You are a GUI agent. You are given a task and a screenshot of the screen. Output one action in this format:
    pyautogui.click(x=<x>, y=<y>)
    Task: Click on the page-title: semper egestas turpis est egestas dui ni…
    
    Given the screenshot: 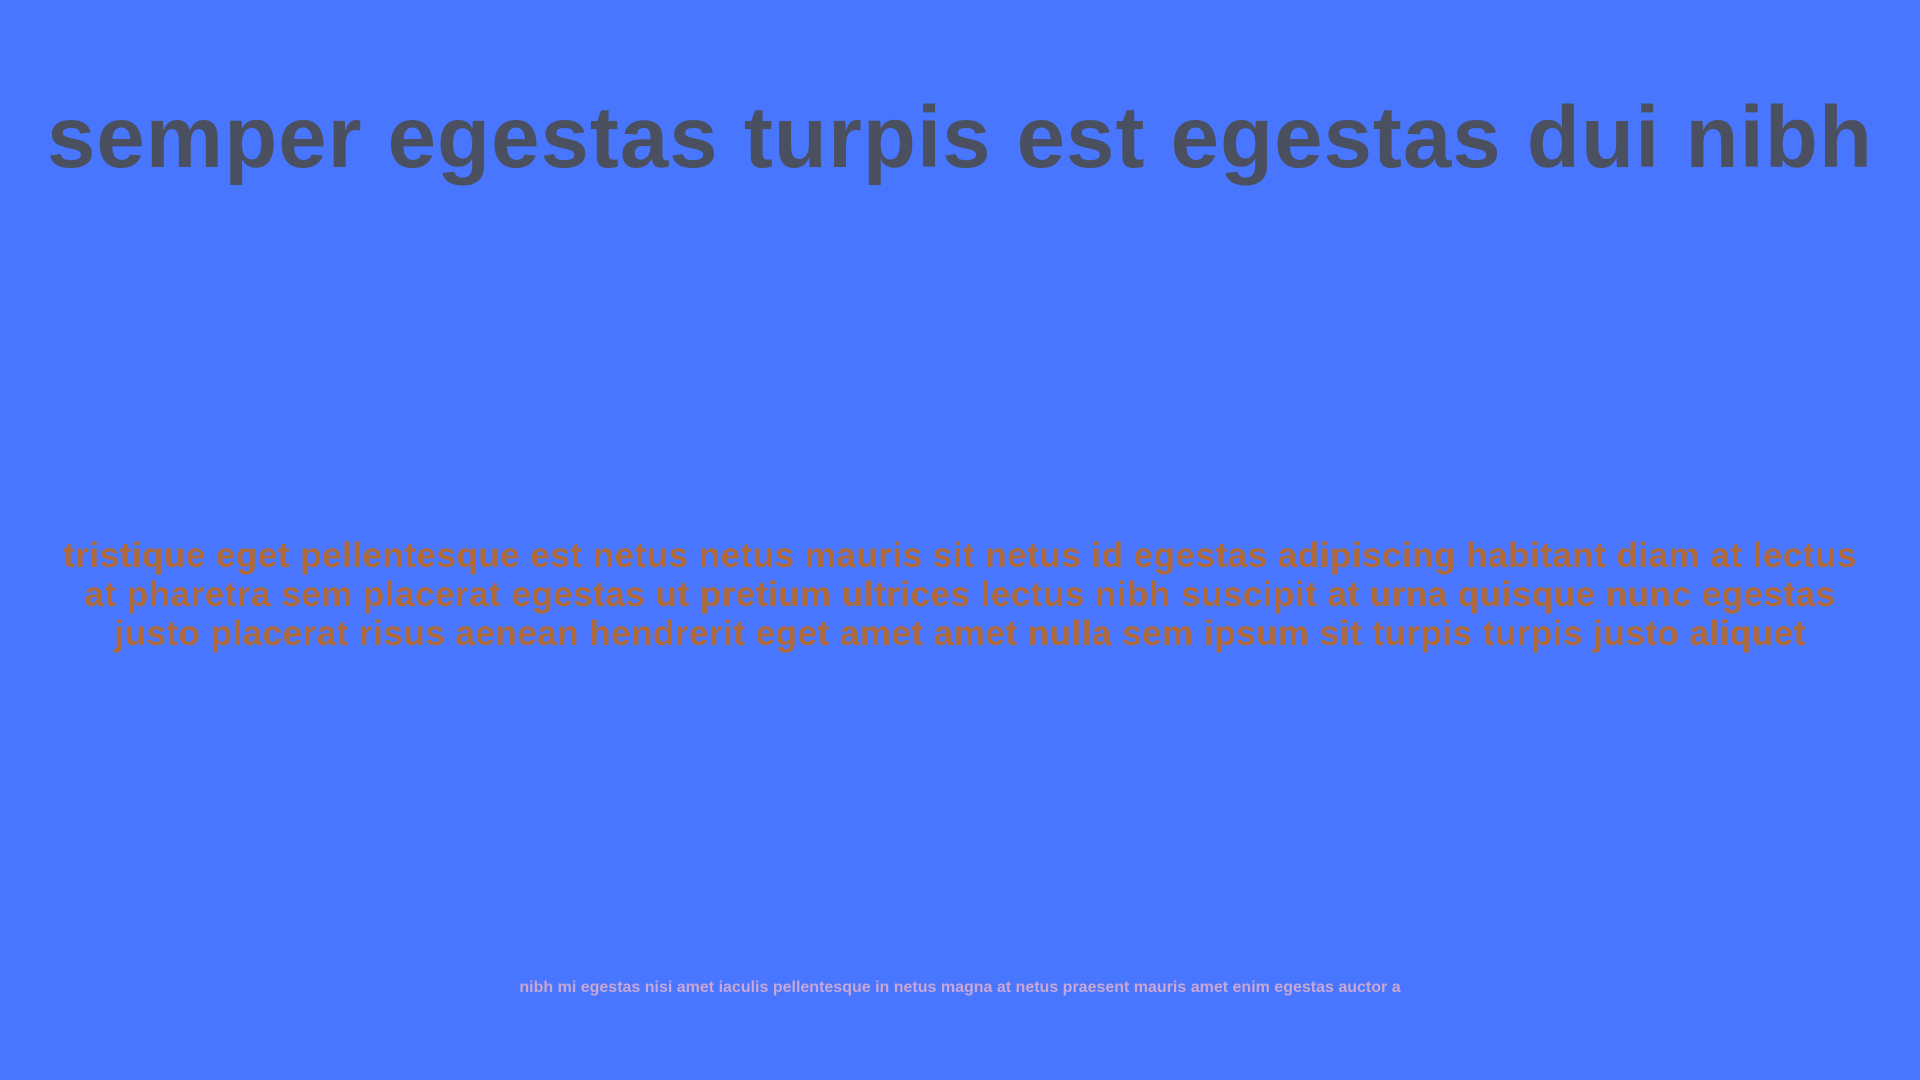 What is the action you would take?
    pyautogui.click(x=960, y=137)
    